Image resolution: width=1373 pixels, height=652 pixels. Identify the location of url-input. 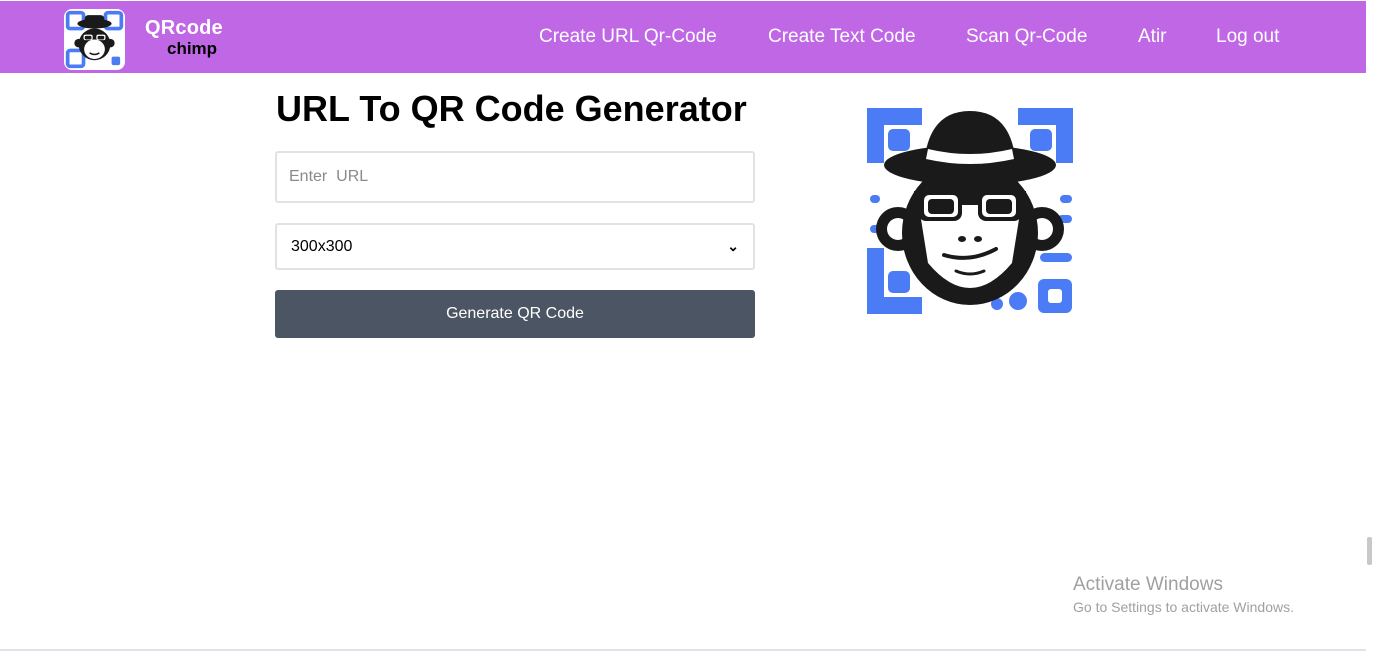
(515, 177).